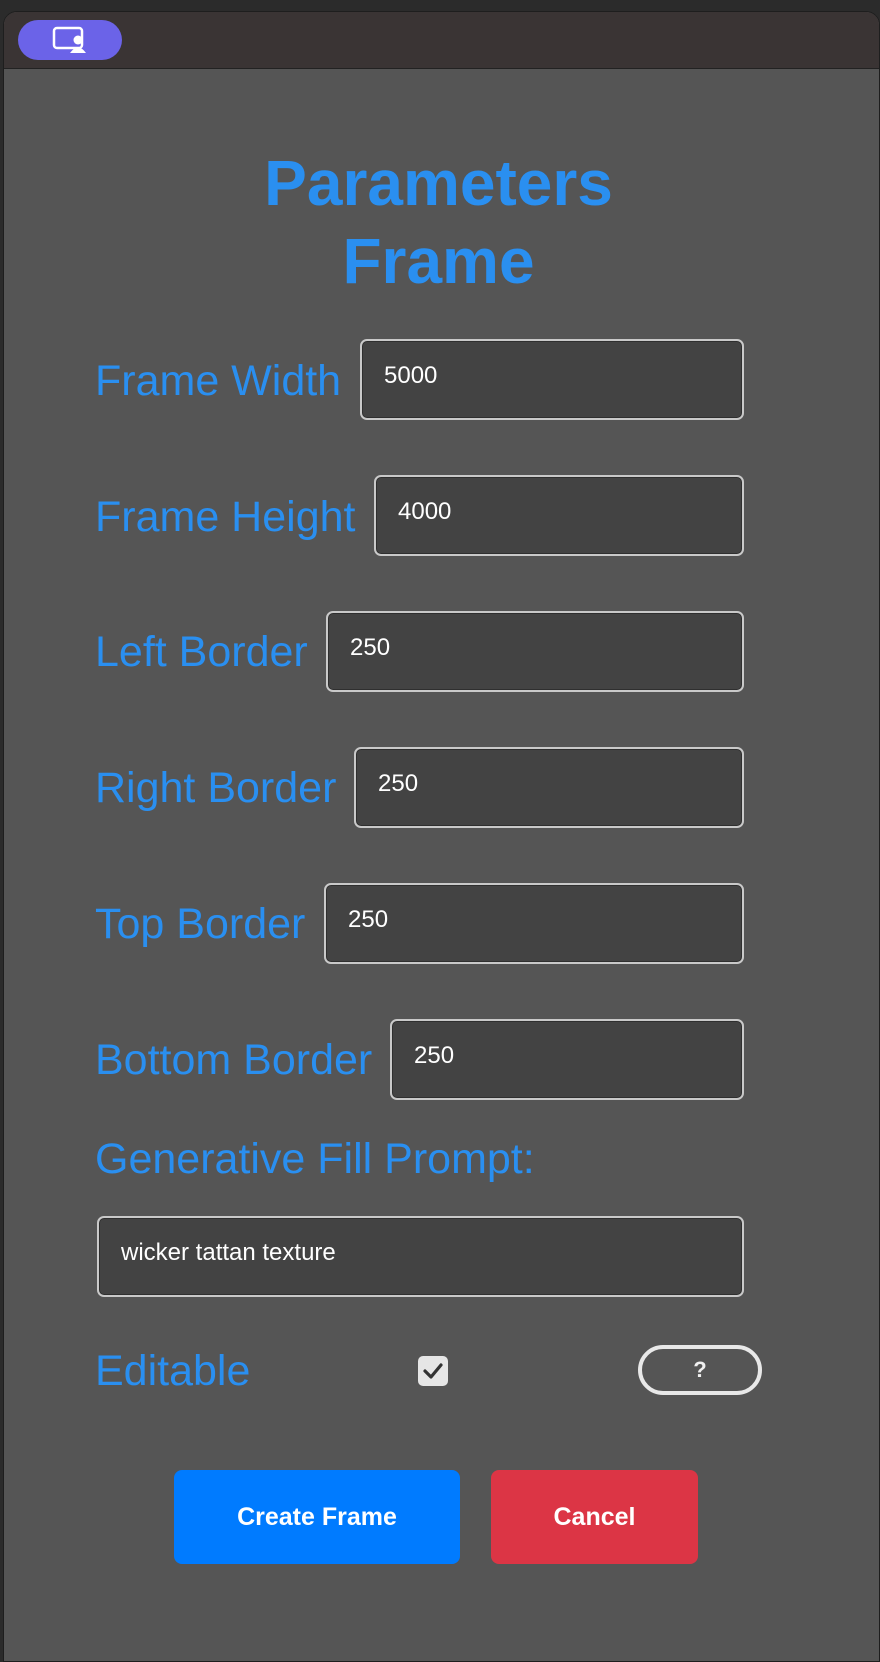 The height and width of the screenshot is (1662, 880). What do you see at coordinates (420, 1256) in the screenshot?
I see `prompt-input: wicker tattan texture` at bounding box center [420, 1256].